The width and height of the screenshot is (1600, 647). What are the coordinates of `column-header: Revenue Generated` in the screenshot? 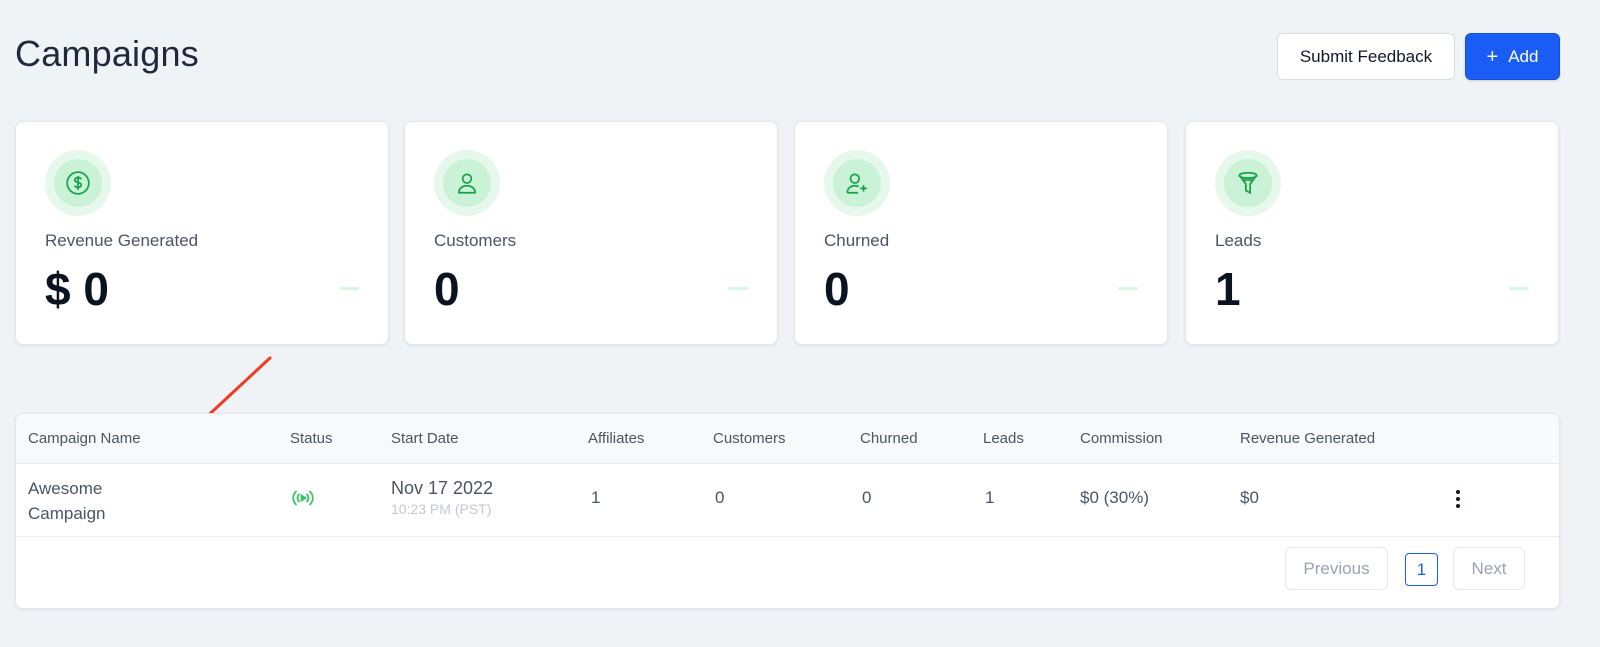 It's located at (1307, 438).